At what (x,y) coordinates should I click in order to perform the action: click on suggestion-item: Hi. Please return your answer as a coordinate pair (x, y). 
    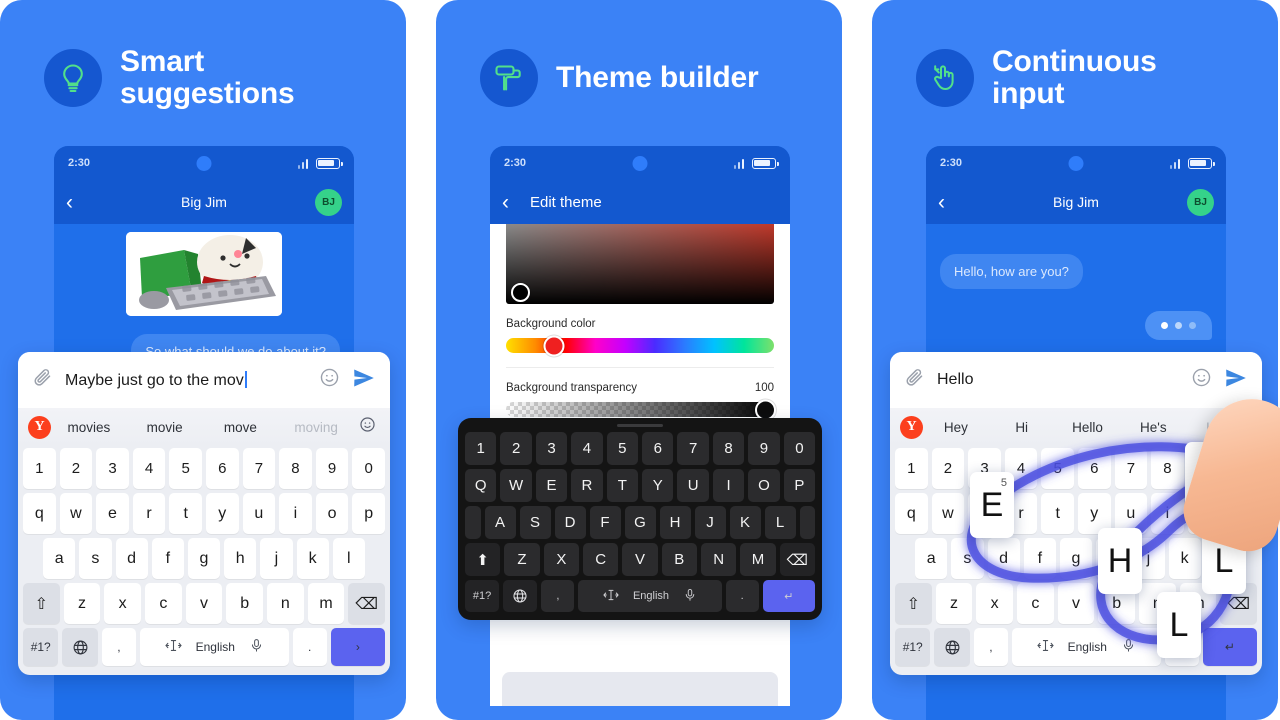
    Looking at the image, I should click on (1022, 427).